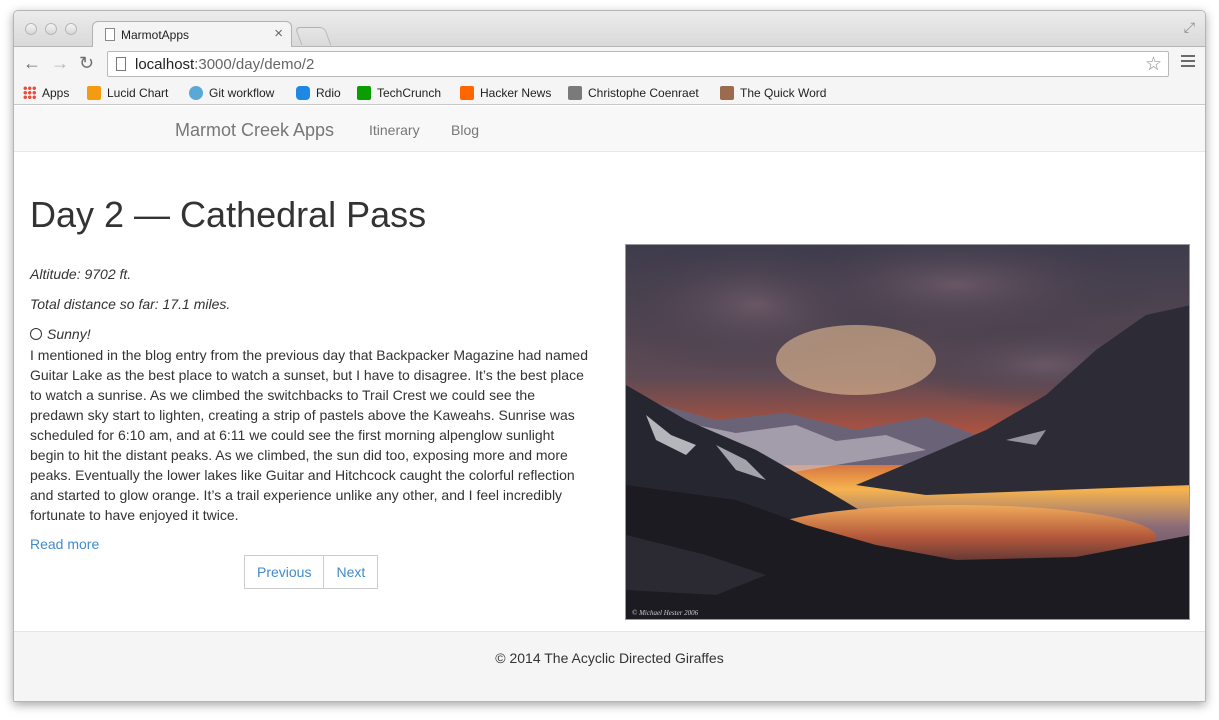 The width and height of the screenshot is (1219, 720). Describe the element at coordinates (36, 334) in the screenshot. I see `sun-icon` at that location.